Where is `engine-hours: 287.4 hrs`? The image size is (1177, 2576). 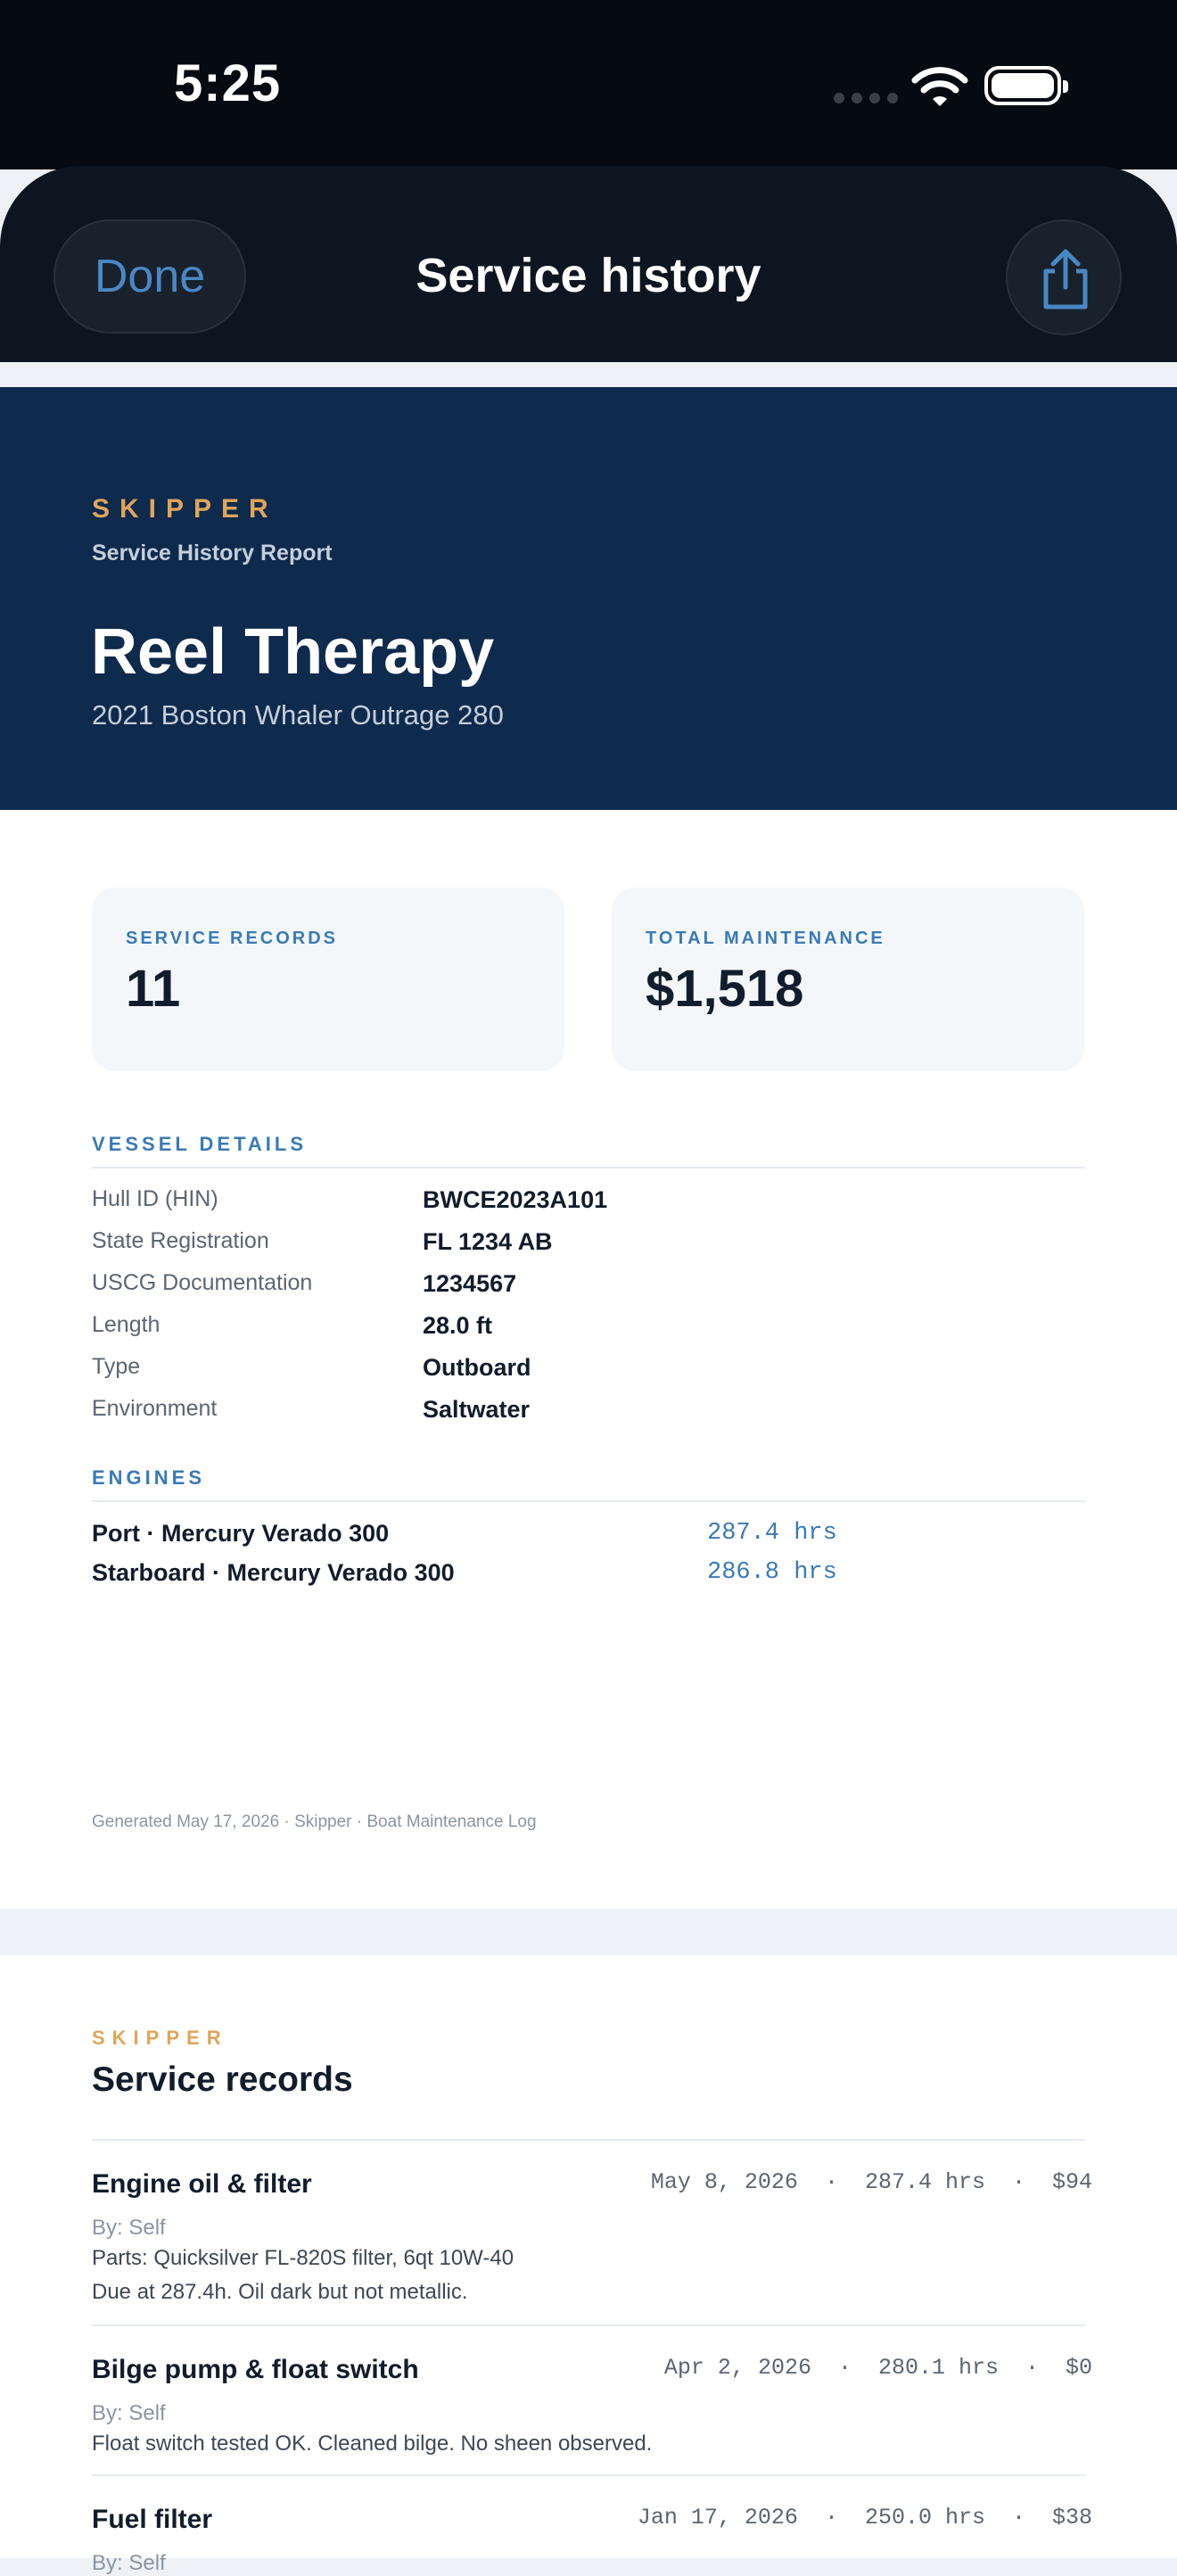
engine-hours: 287.4 hrs is located at coordinates (772, 1533).